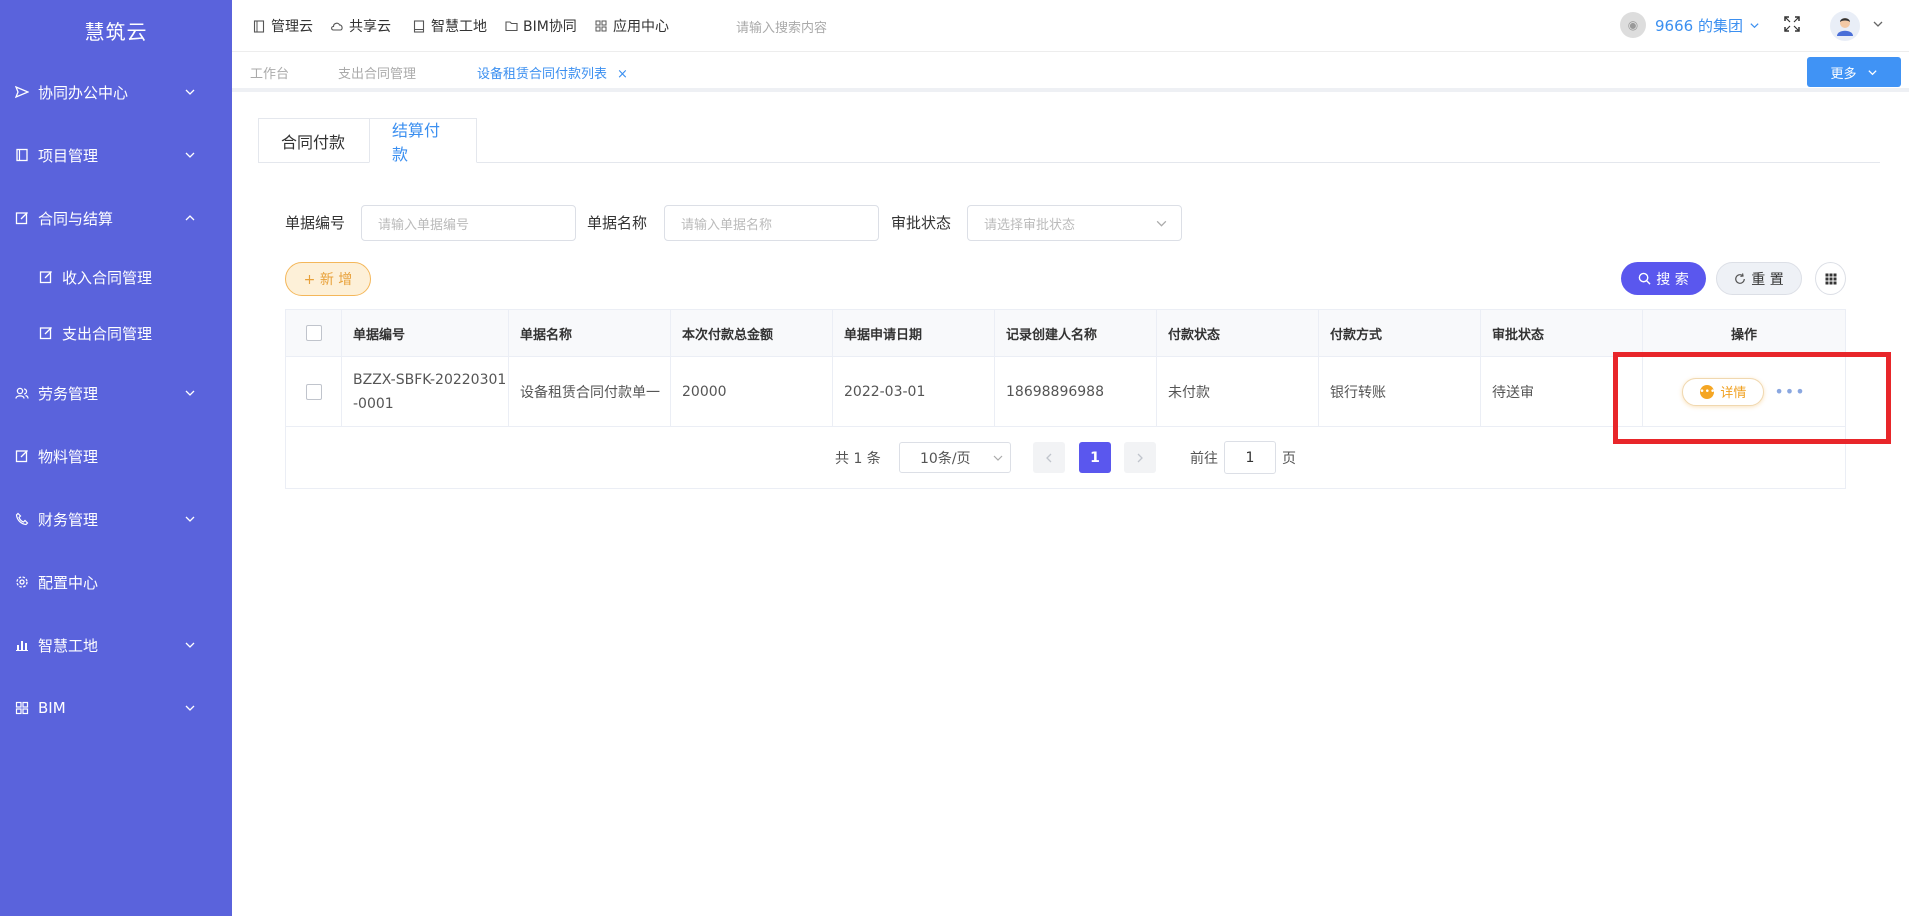 The image size is (1909, 916). I want to click on topnav-shared-cloud: 共享云, so click(360, 26).